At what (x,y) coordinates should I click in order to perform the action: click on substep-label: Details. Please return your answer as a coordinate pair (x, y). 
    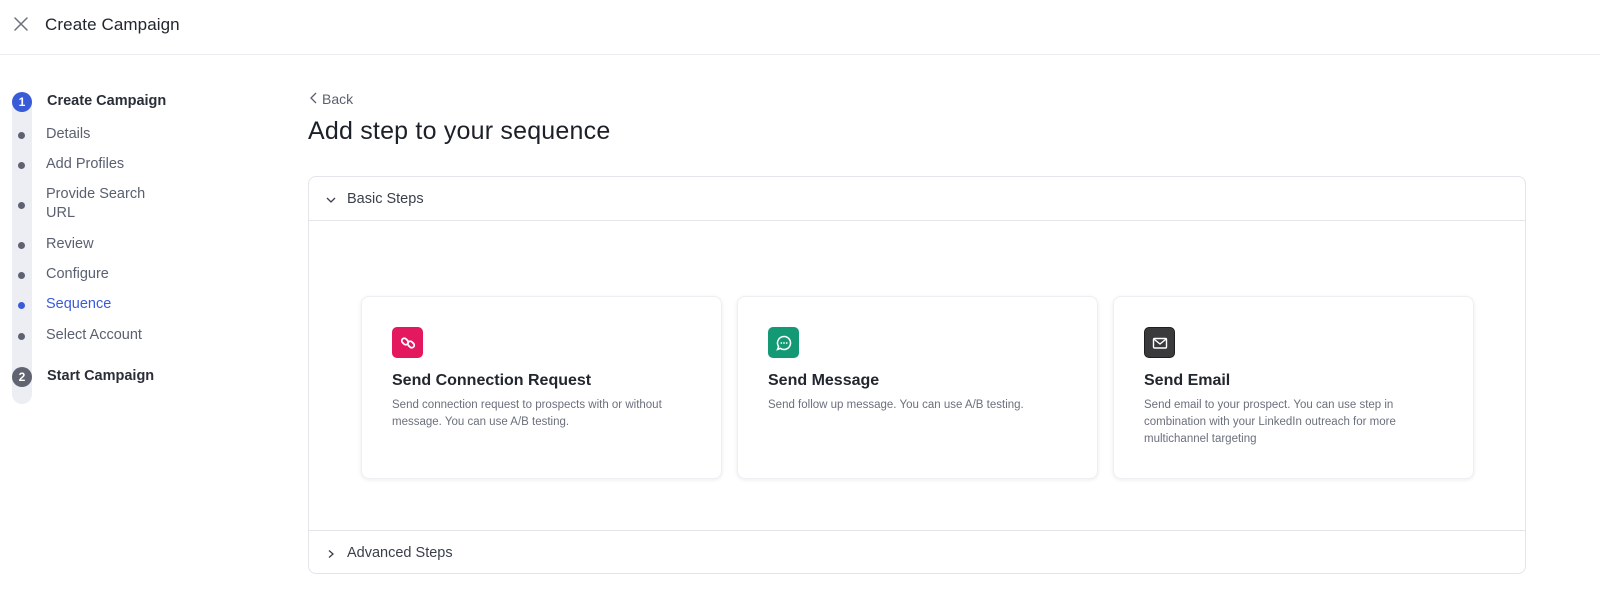
    Looking at the image, I should click on (68, 134).